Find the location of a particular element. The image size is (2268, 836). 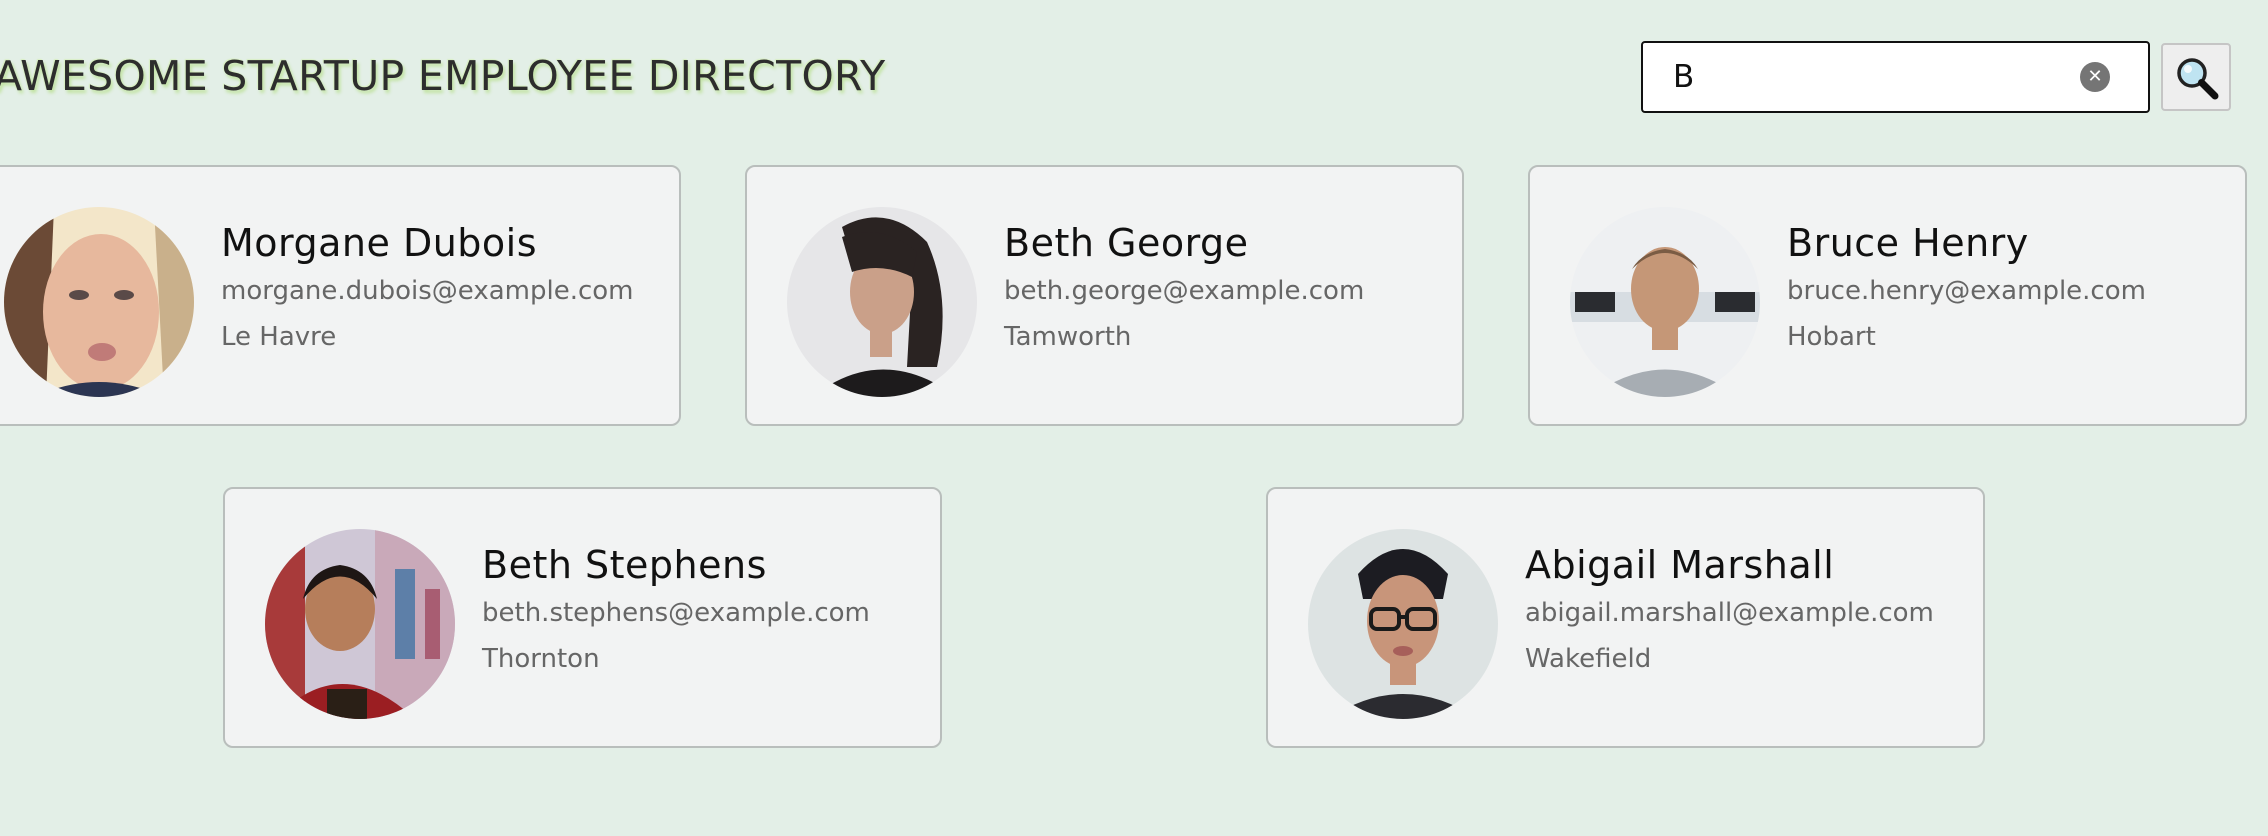

employee-name: Bruce Henry is located at coordinates (1908, 243).